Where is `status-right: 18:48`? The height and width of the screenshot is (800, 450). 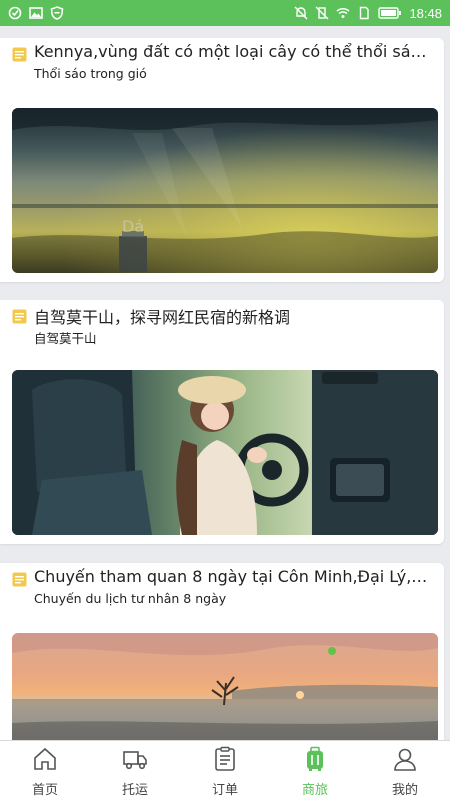
status-right: 18:48 is located at coordinates (368, 13).